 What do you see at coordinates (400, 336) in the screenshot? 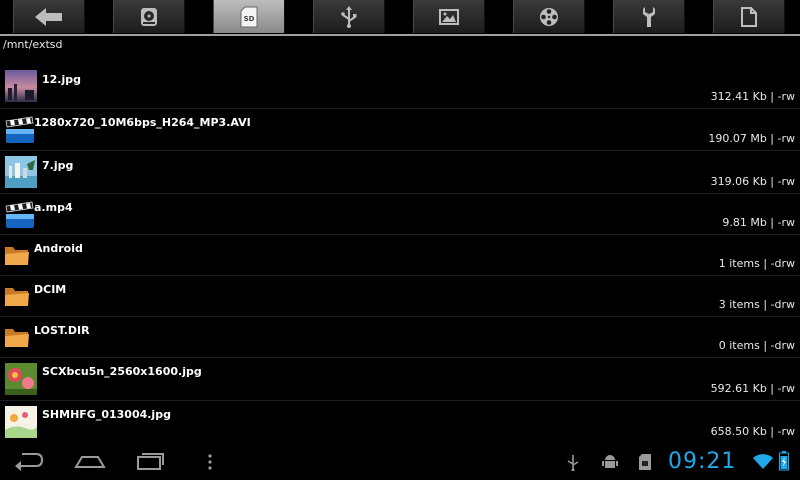
I see `list-item: LOST.DIR 0 items | -drw` at bounding box center [400, 336].